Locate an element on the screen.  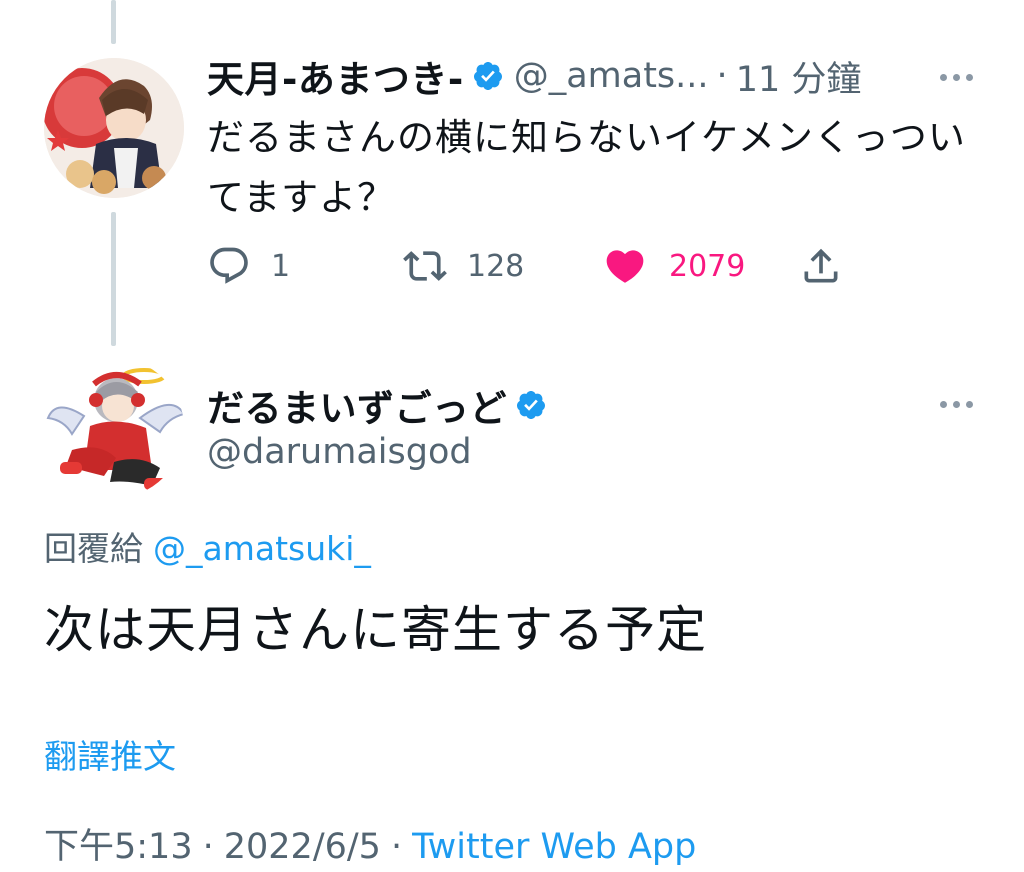
tweet1-author-name: 天月-あまつき- is located at coordinates (335, 76).